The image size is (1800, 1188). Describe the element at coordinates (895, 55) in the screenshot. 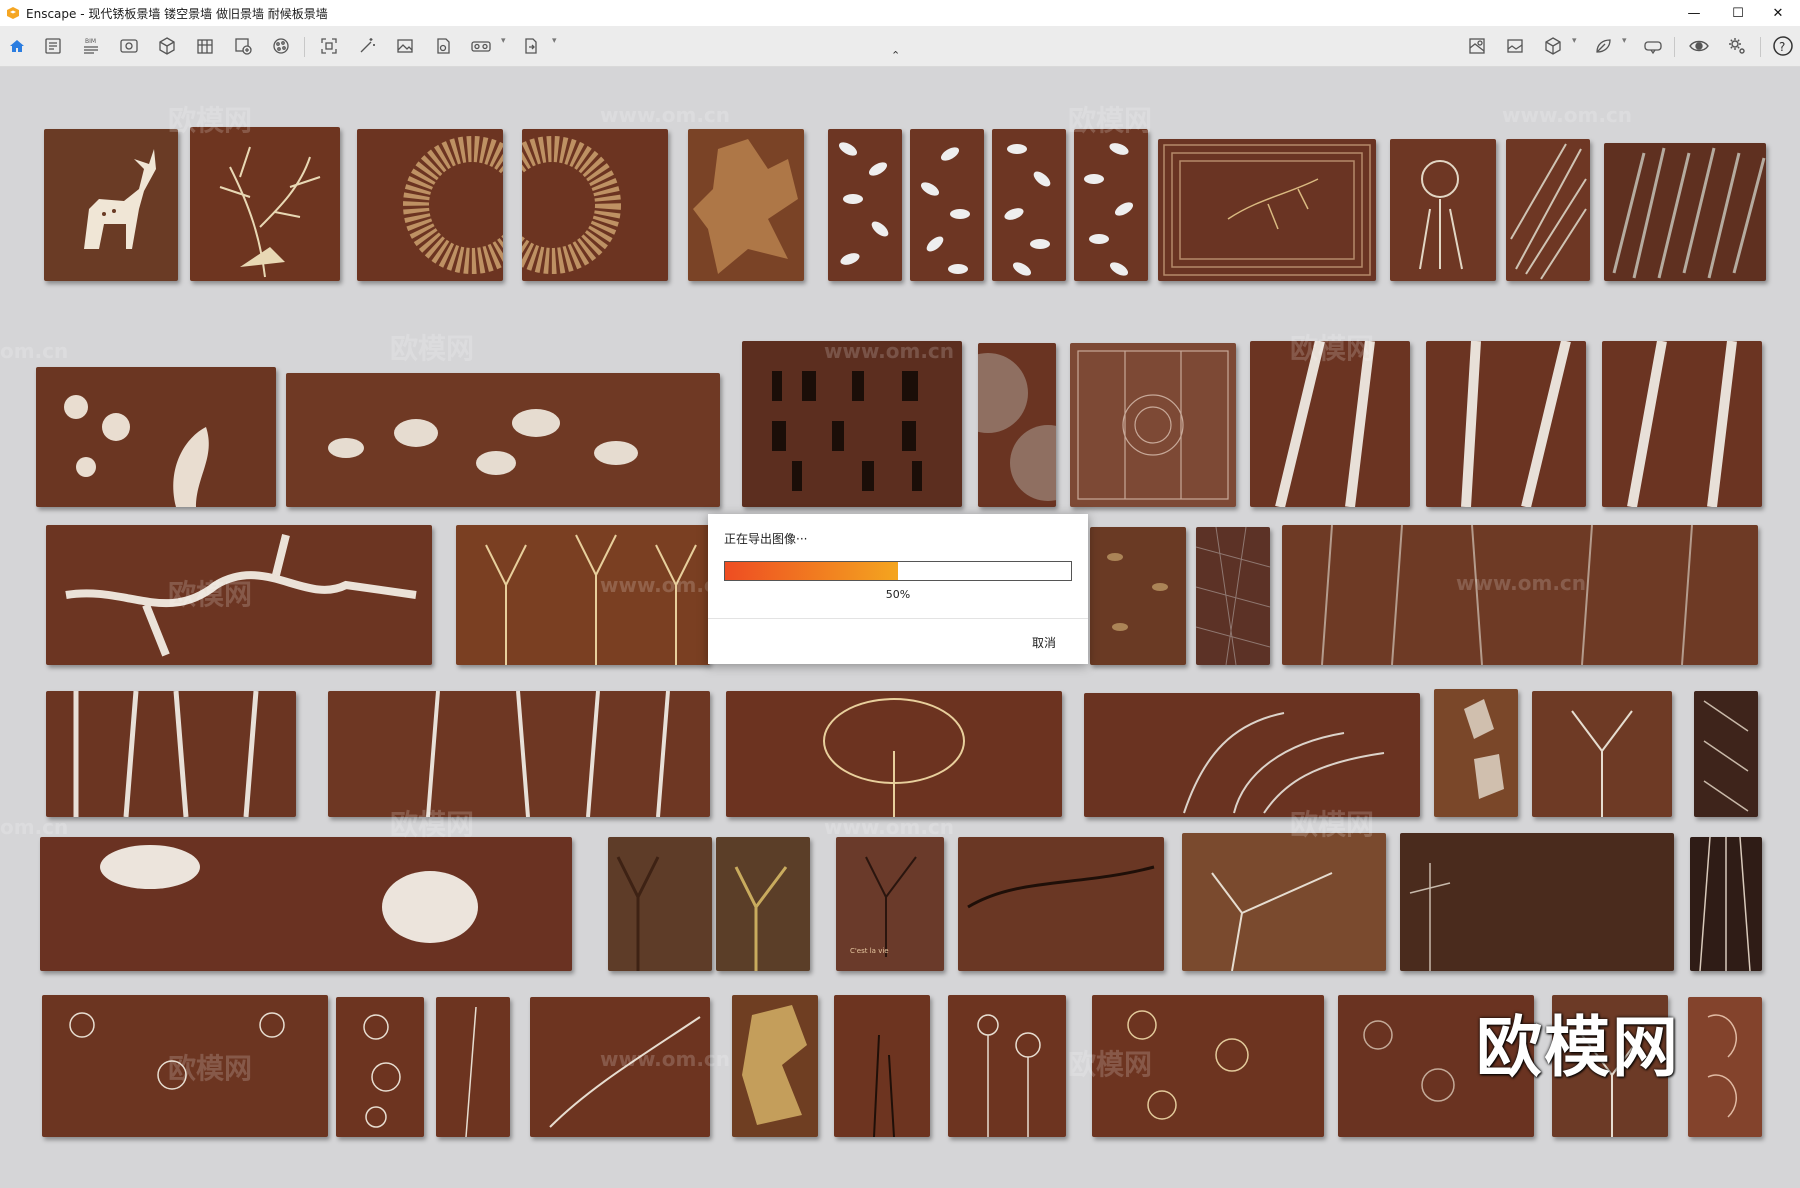

I see `collapse-toolbar-button: ⌃` at that location.